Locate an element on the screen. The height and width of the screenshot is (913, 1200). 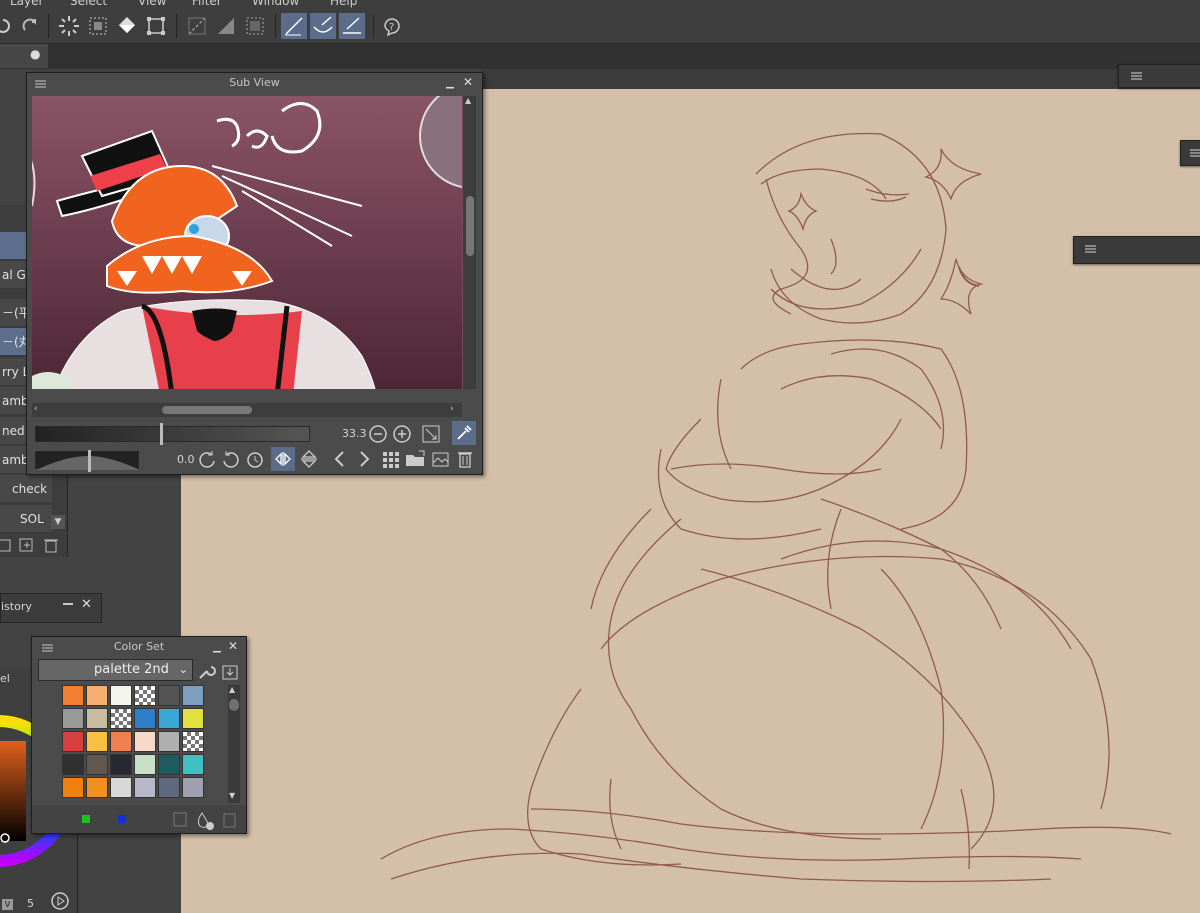
subview-hscroll: ‹ › is located at coordinates (247, 410).